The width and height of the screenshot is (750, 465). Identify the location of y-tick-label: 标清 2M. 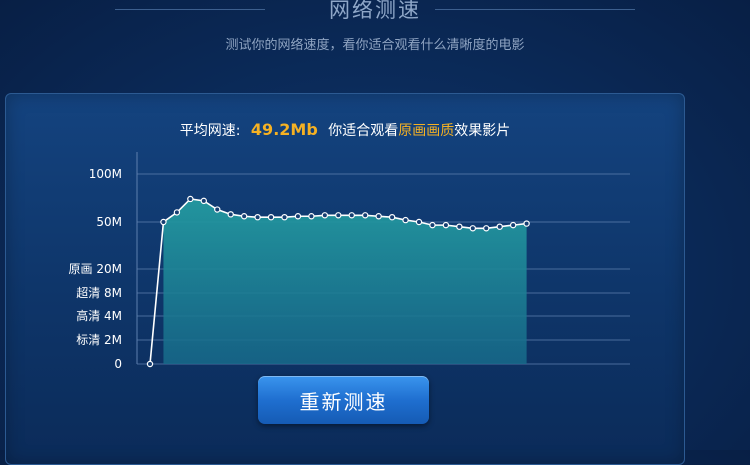
(99, 340).